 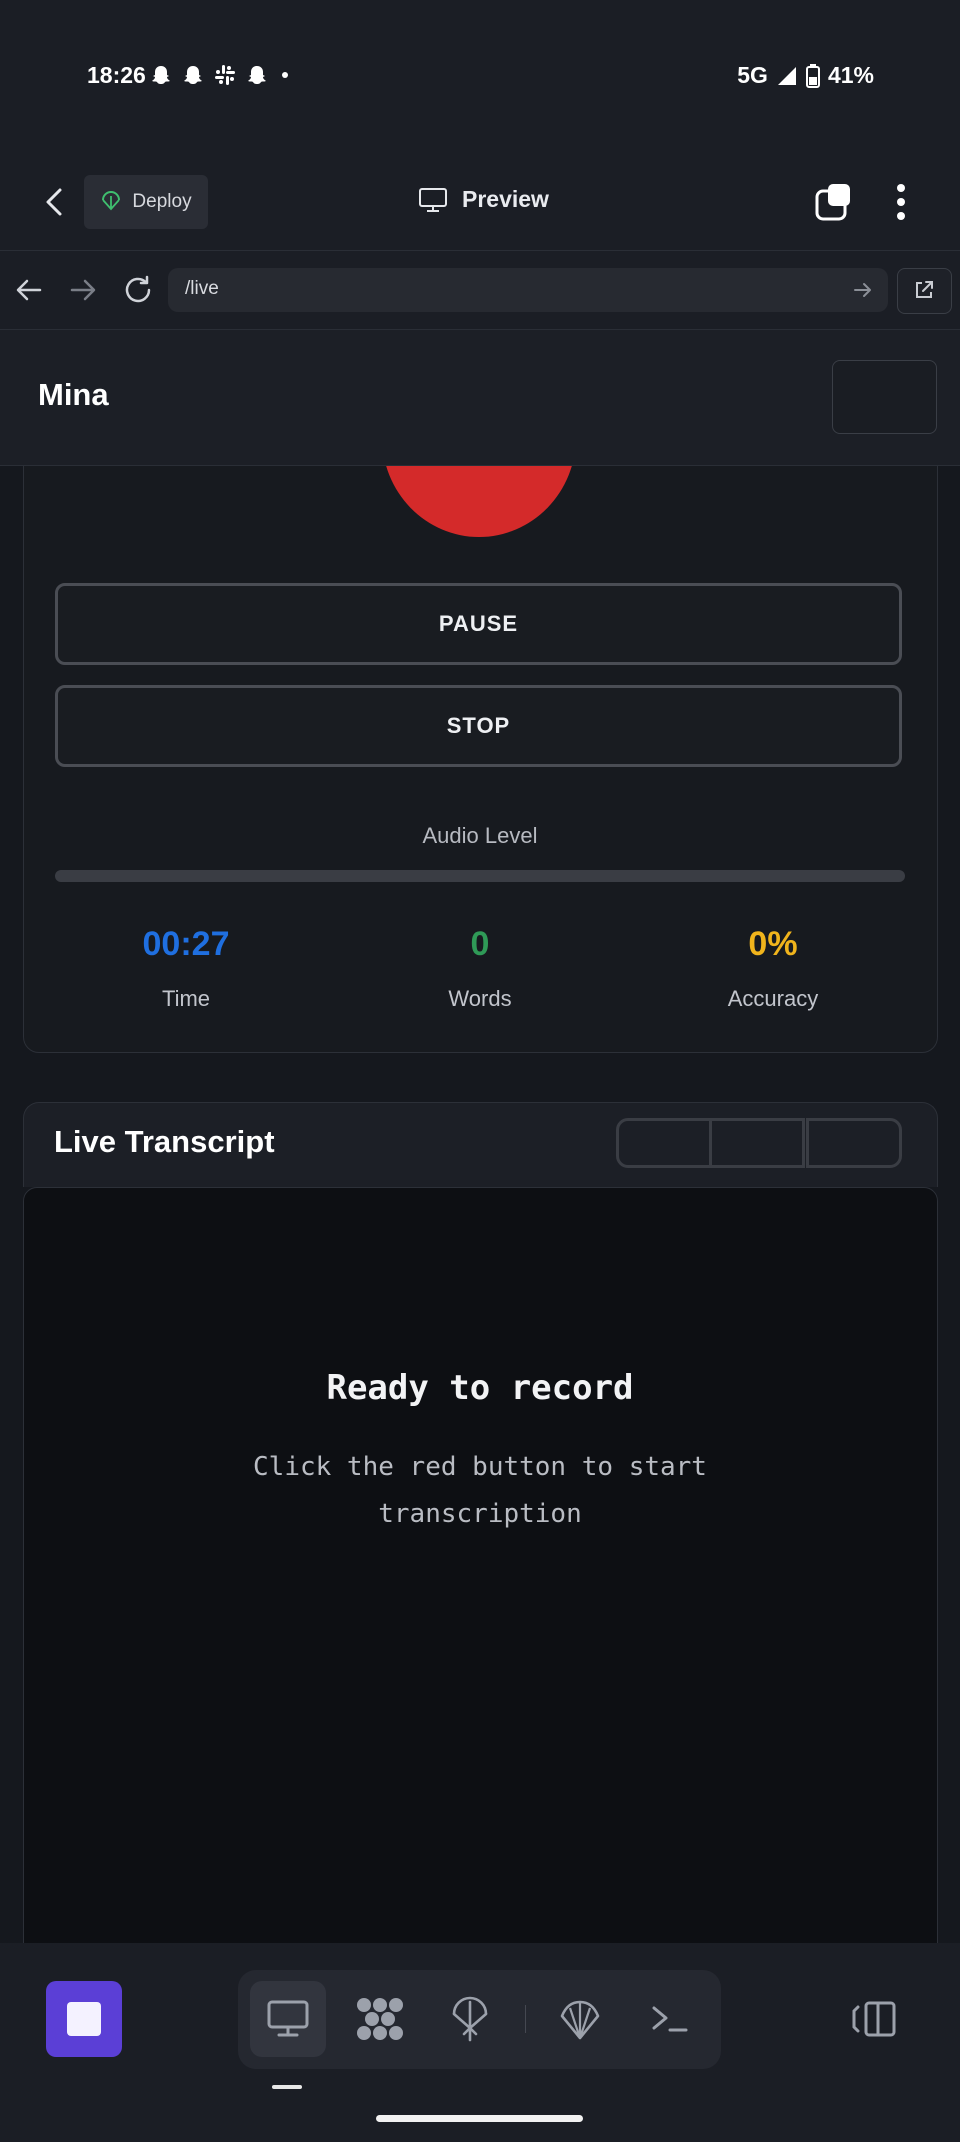 What do you see at coordinates (480, 835) in the screenshot?
I see `audio-level-label: Audio Level` at bounding box center [480, 835].